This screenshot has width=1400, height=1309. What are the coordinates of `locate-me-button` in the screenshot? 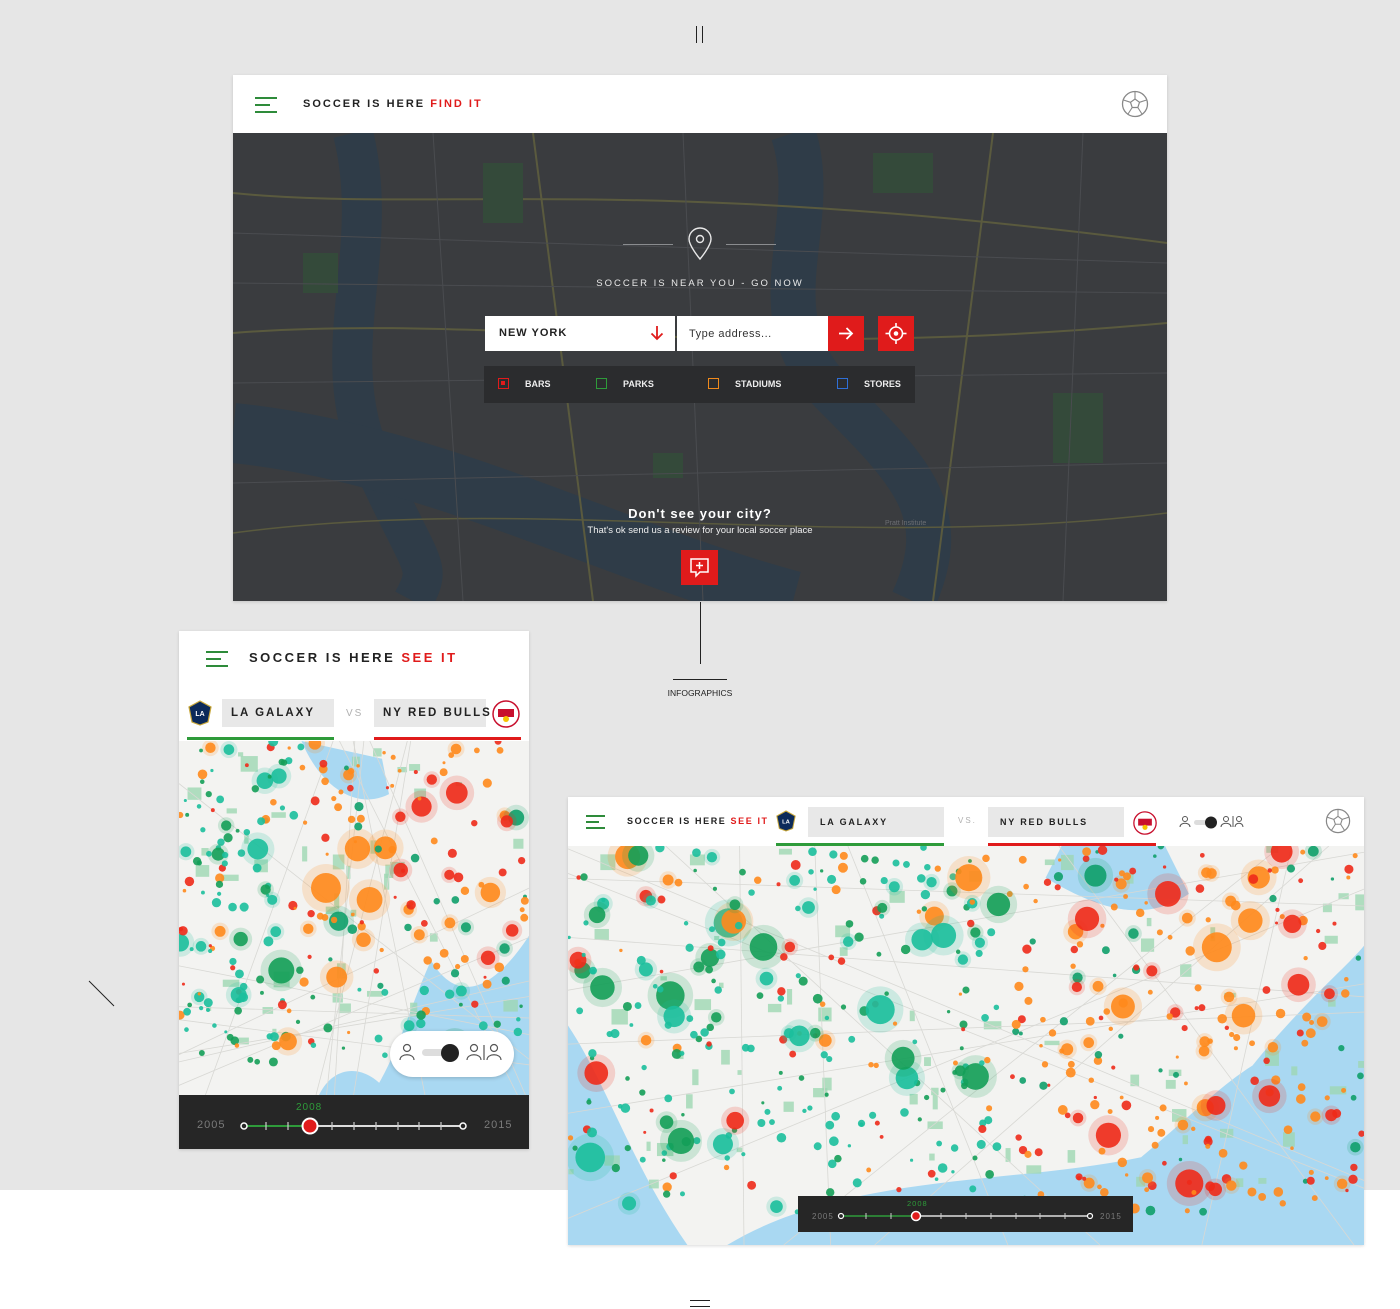 It's located at (896, 333).